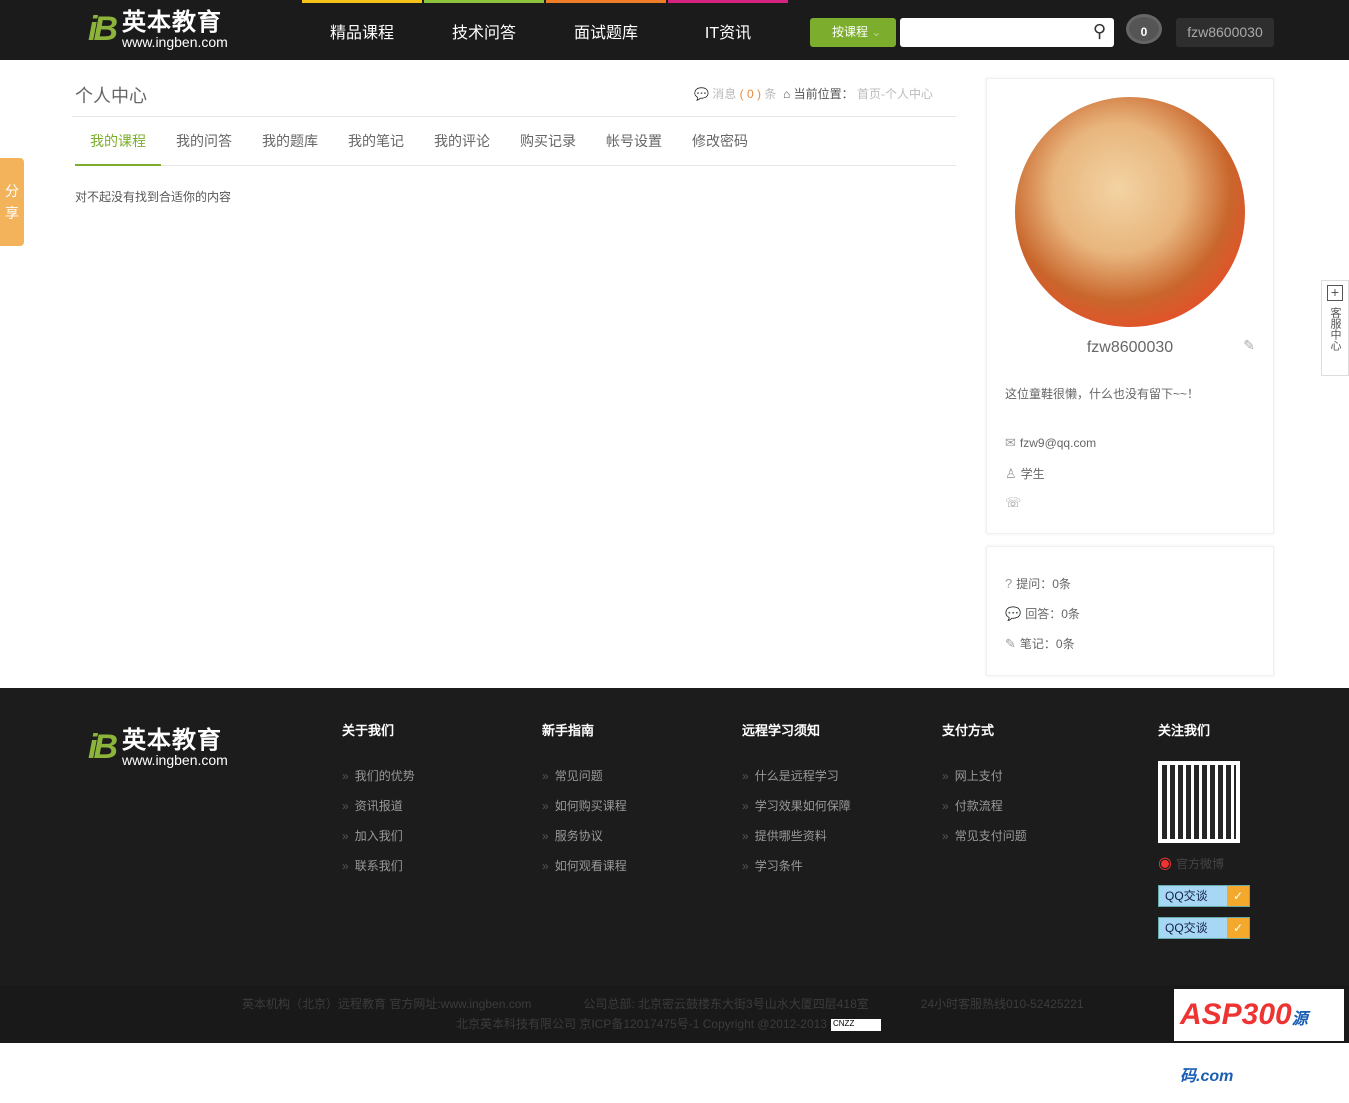  I want to click on chat-icon: 💬, so click(701, 94).